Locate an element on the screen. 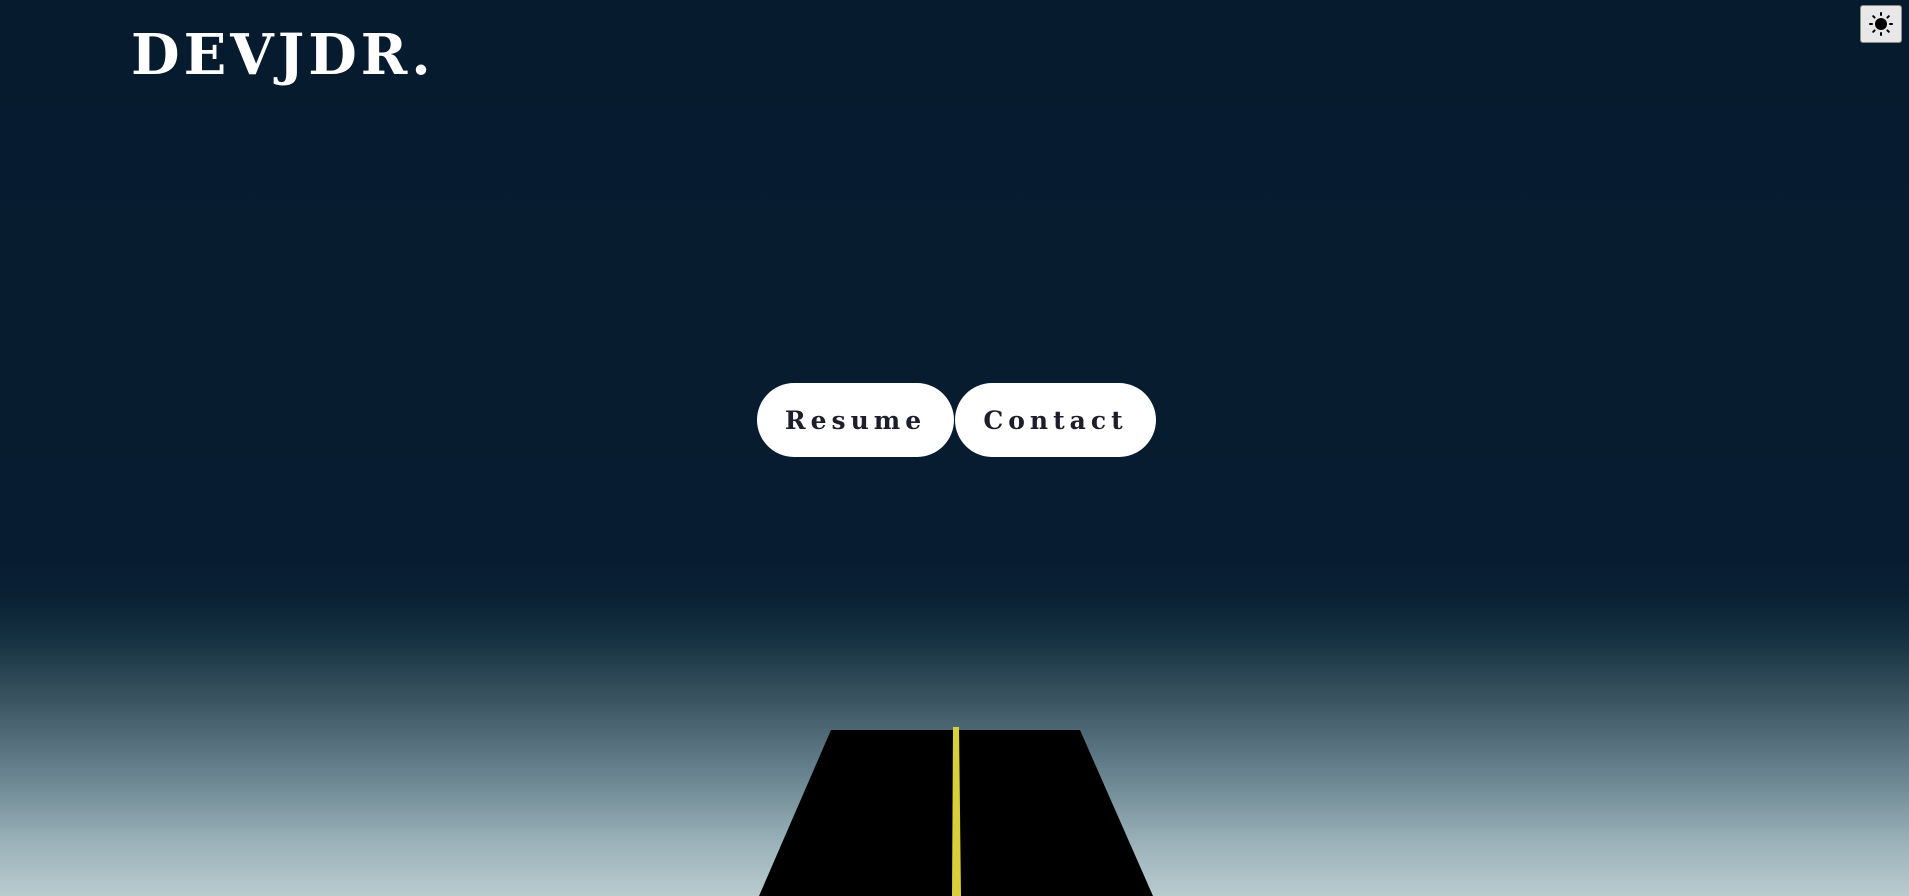 The image size is (1909, 896). sun-icon is located at coordinates (1881, 24).